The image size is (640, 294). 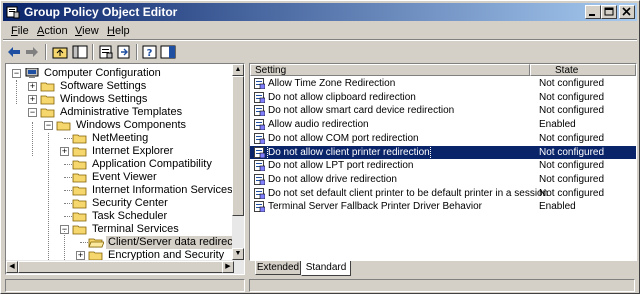 What do you see at coordinates (326, 268) in the screenshot?
I see `tab-standard: Standard` at bounding box center [326, 268].